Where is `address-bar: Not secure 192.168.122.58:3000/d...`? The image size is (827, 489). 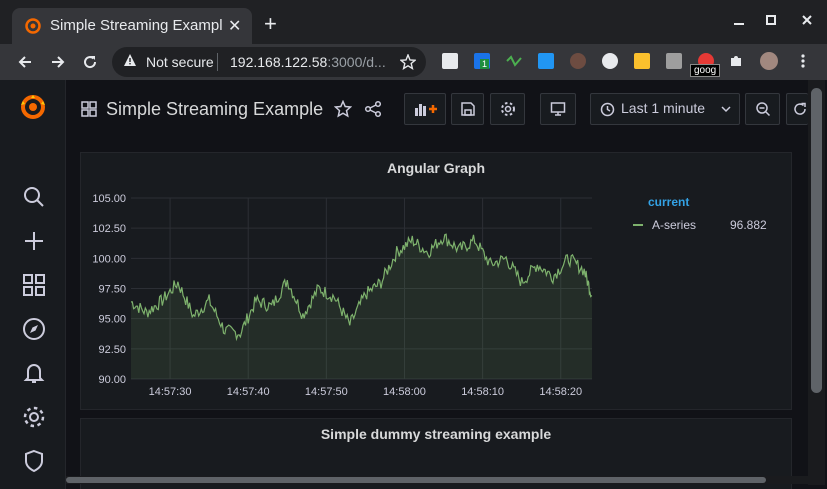 address-bar: Not secure 192.168.122.58:3000/d... is located at coordinates (269, 62).